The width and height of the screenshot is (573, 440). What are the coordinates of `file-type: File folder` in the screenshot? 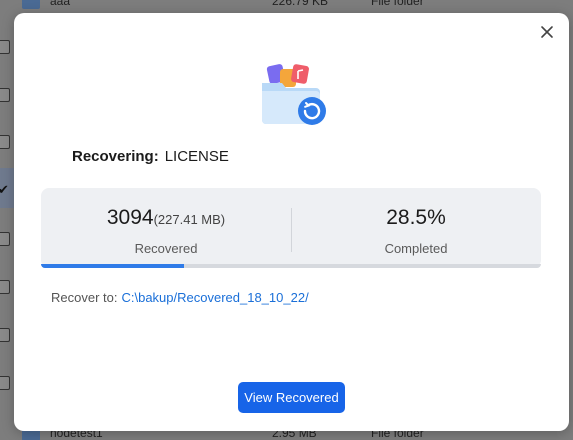 It's located at (397, 4).